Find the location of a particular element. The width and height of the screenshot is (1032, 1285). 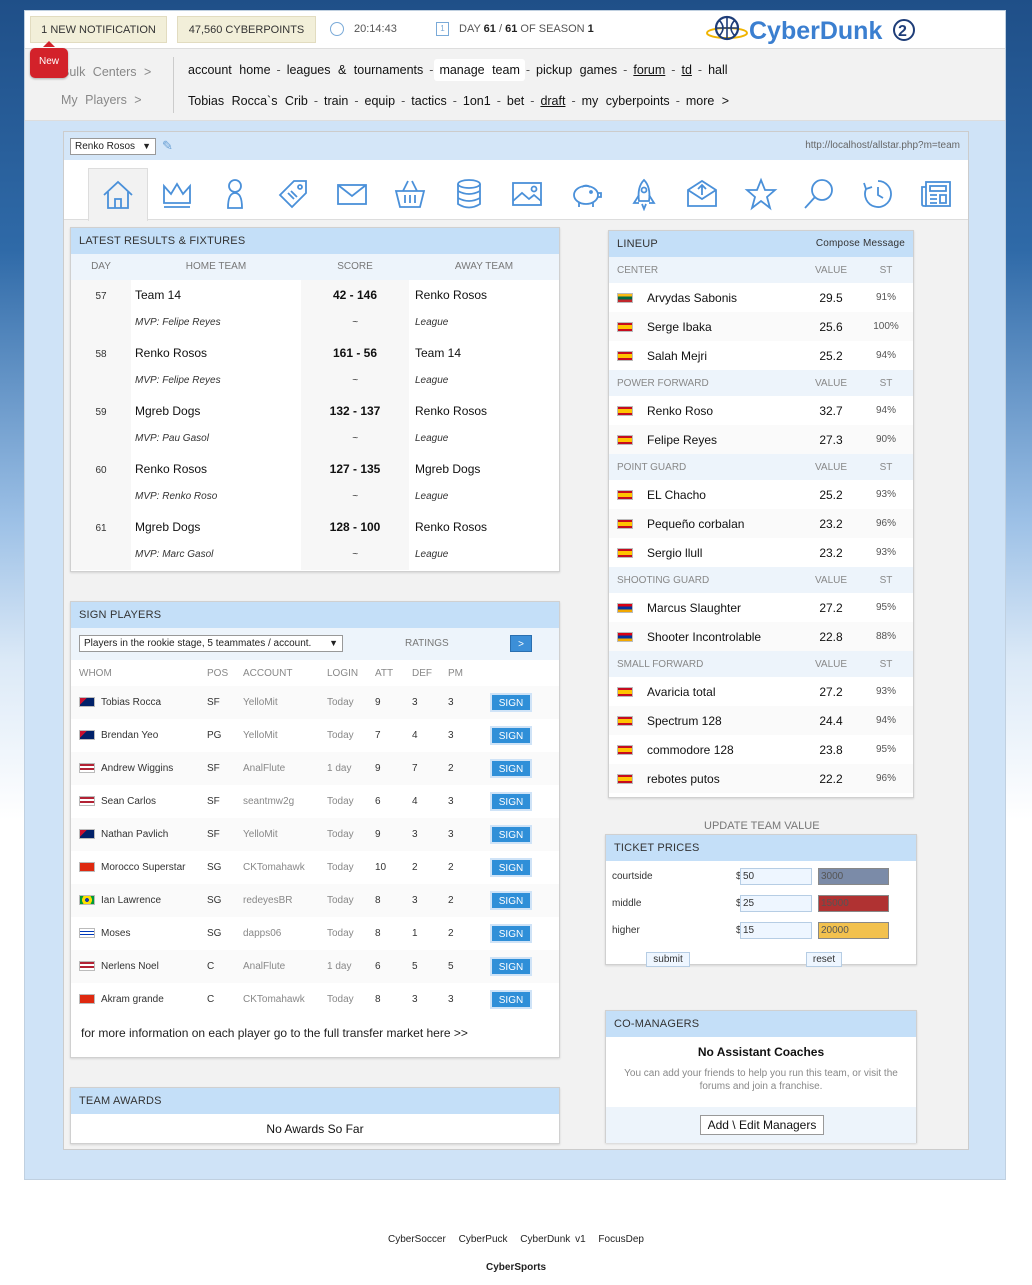

nav-my-cyberpoints: my cyberpoints is located at coordinates (626, 101).